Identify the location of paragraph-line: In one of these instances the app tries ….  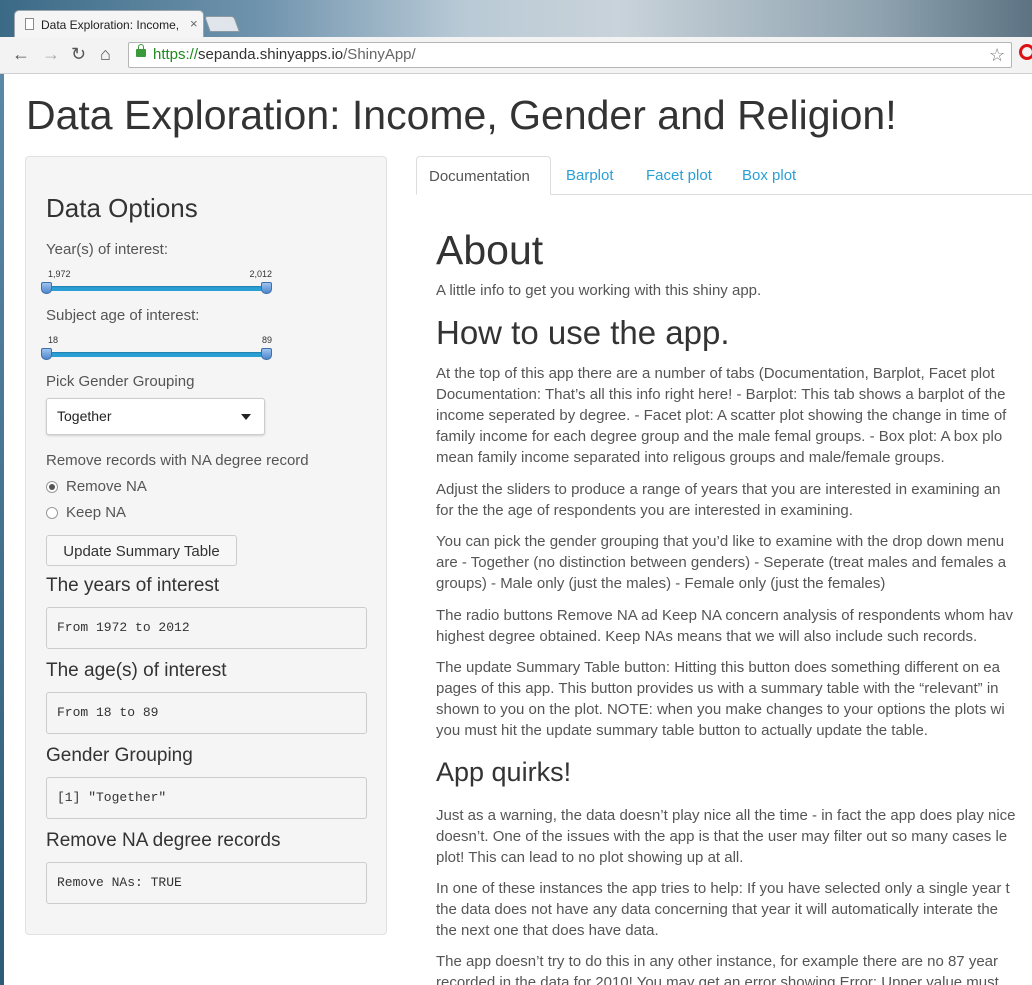
(723, 888).